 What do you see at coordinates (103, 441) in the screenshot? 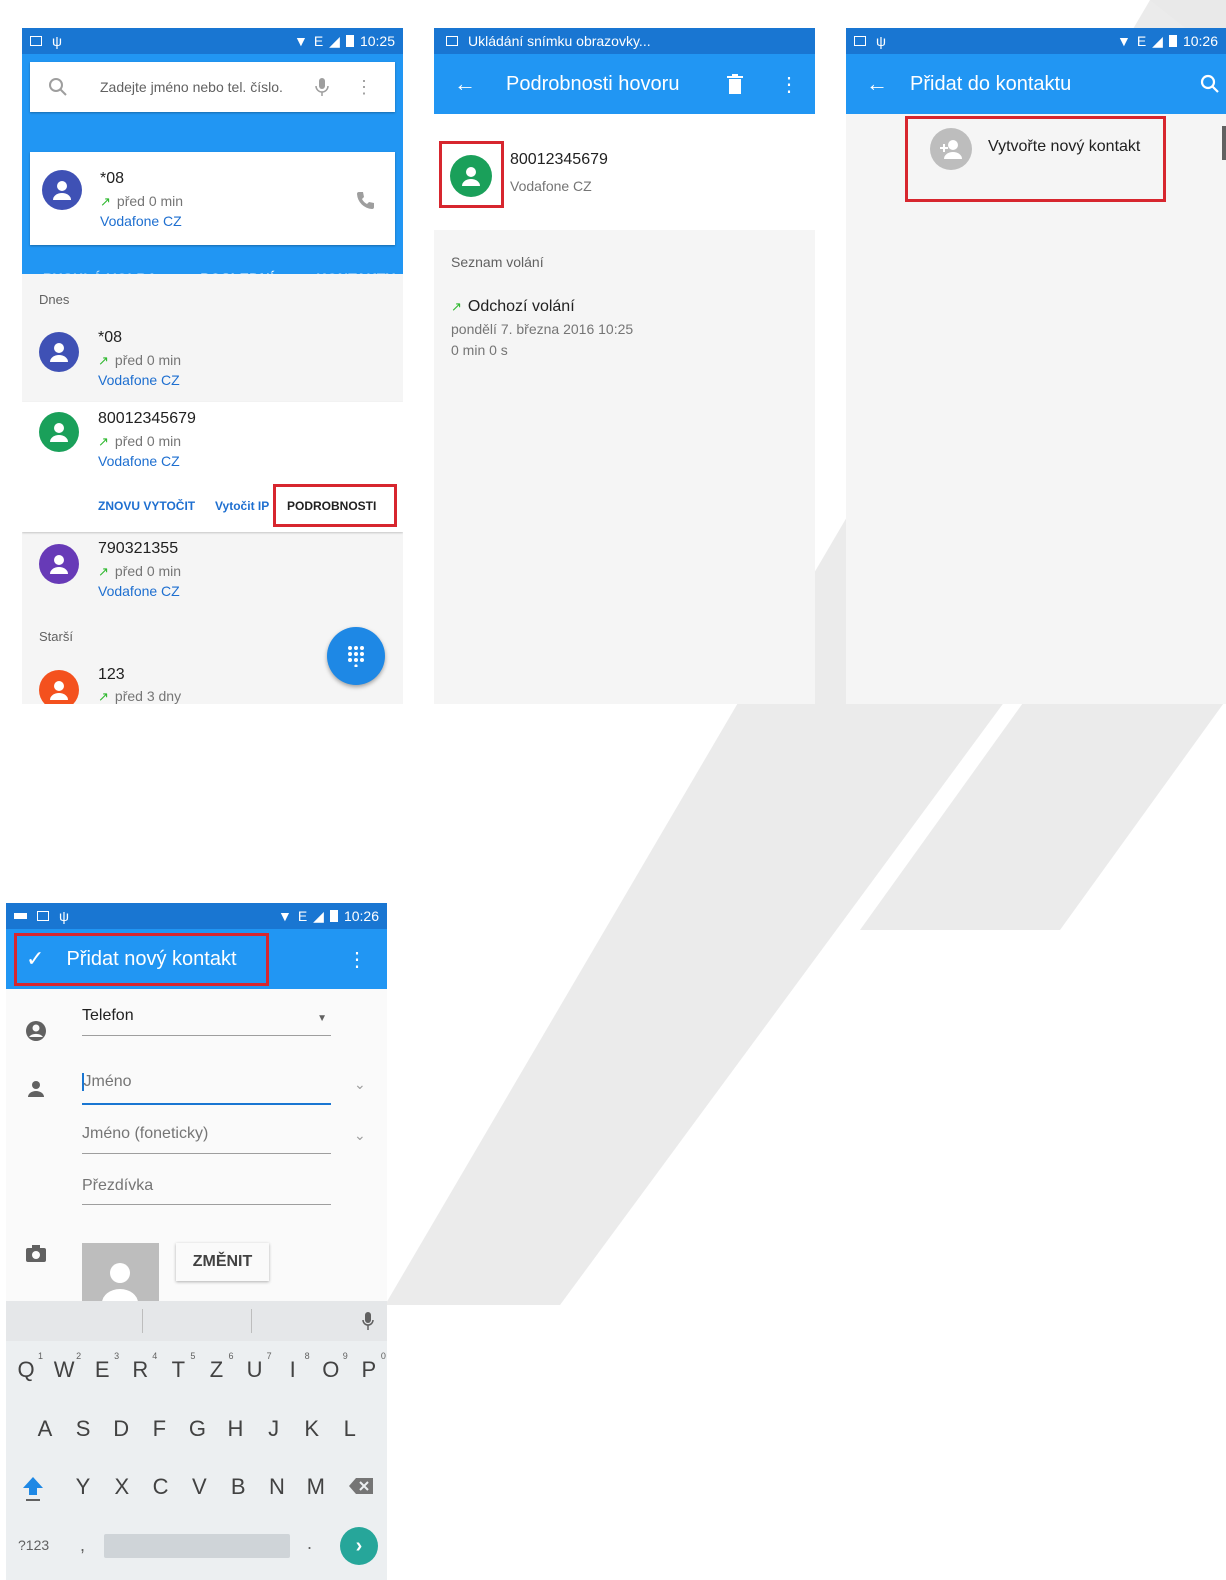
I see `outgoing-arrow-icon: ↗` at bounding box center [103, 441].